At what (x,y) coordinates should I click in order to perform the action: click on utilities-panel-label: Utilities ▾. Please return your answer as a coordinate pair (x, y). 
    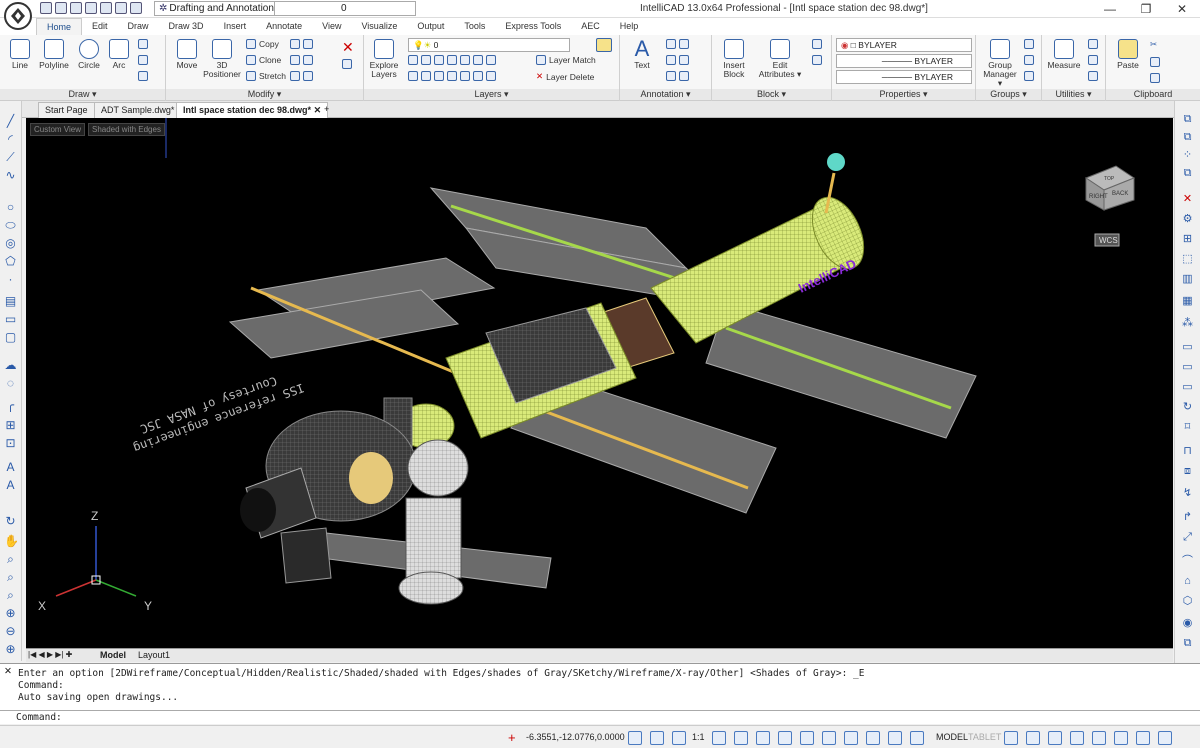
    Looking at the image, I should click on (1073, 94).